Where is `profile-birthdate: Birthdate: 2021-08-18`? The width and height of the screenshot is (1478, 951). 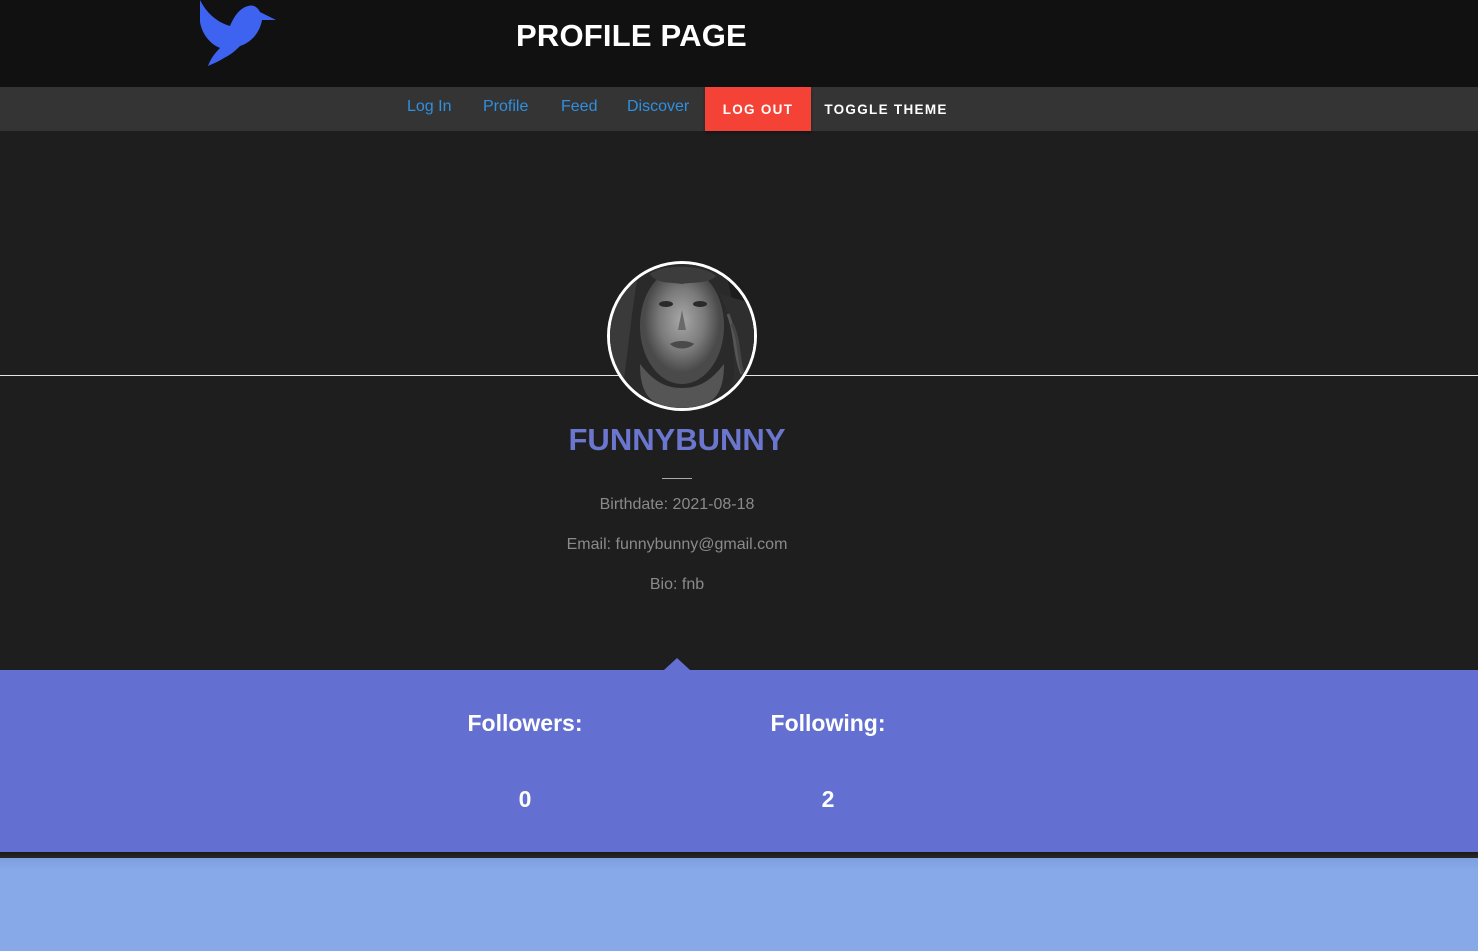 profile-birthdate: Birthdate: 2021-08-18 is located at coordinates (677, 504).